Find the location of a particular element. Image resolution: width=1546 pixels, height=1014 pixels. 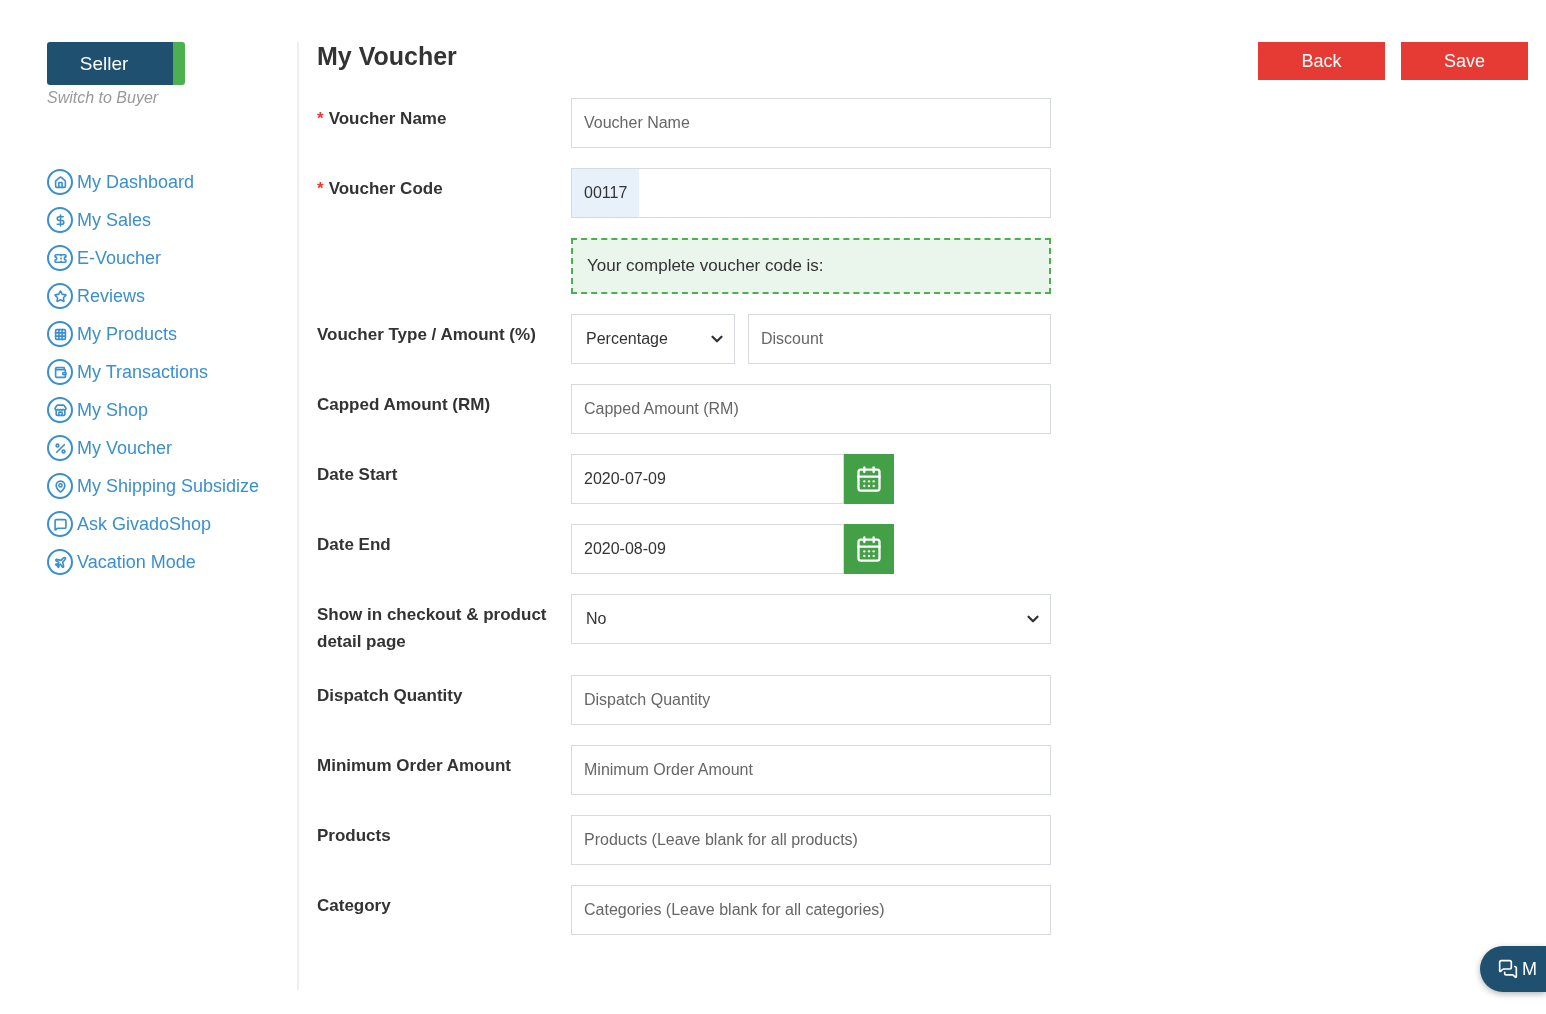

sidebar-item: My Shipping Subsidize is located at coordinates (172, 486).